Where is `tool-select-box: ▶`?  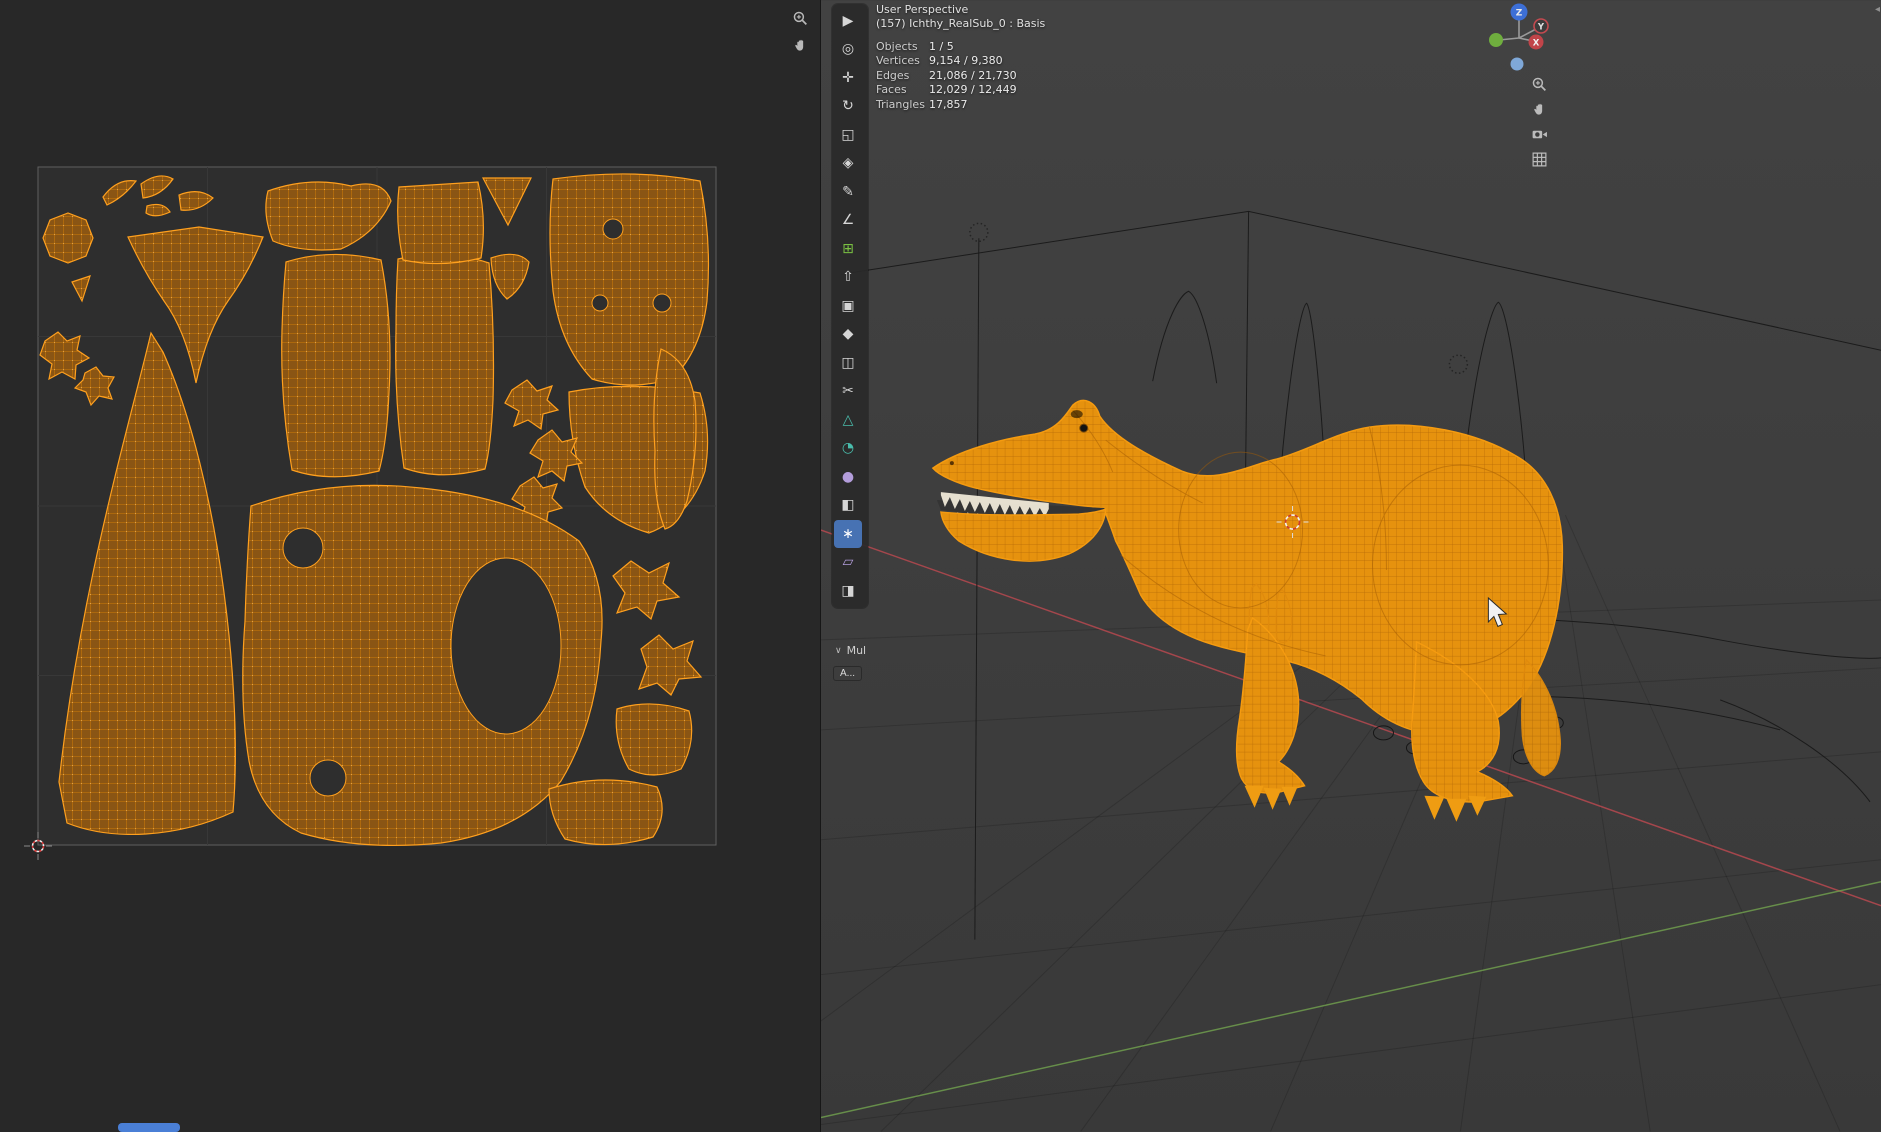 tool-select-box: ▶ is located at coordinates (848, 21).